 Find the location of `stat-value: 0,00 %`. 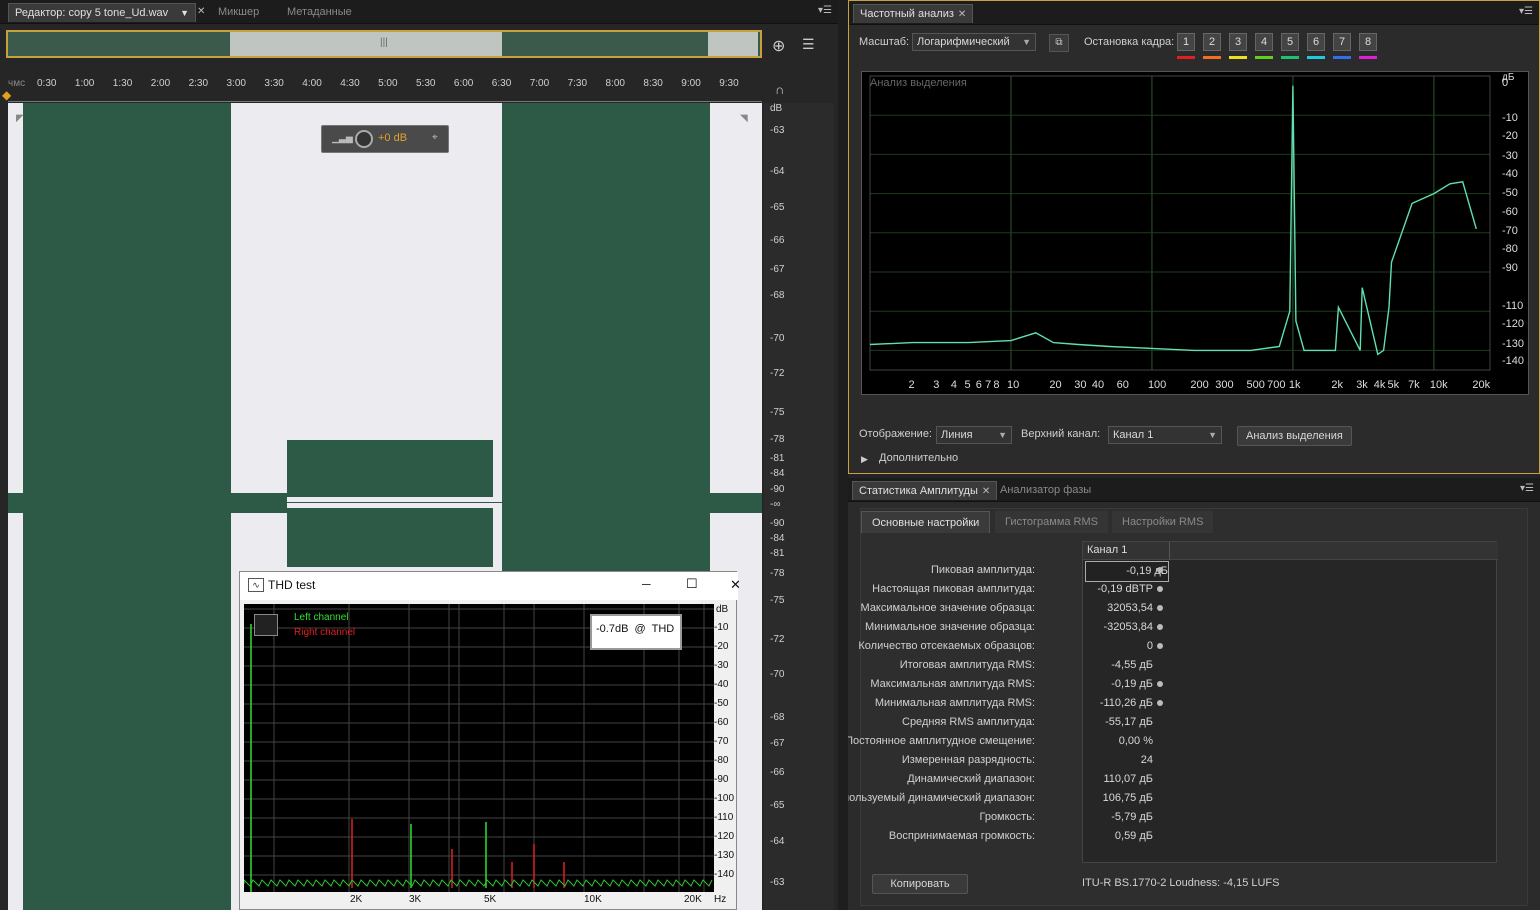

stat-value: 0,00 % is located at coordinates (1119, 741).